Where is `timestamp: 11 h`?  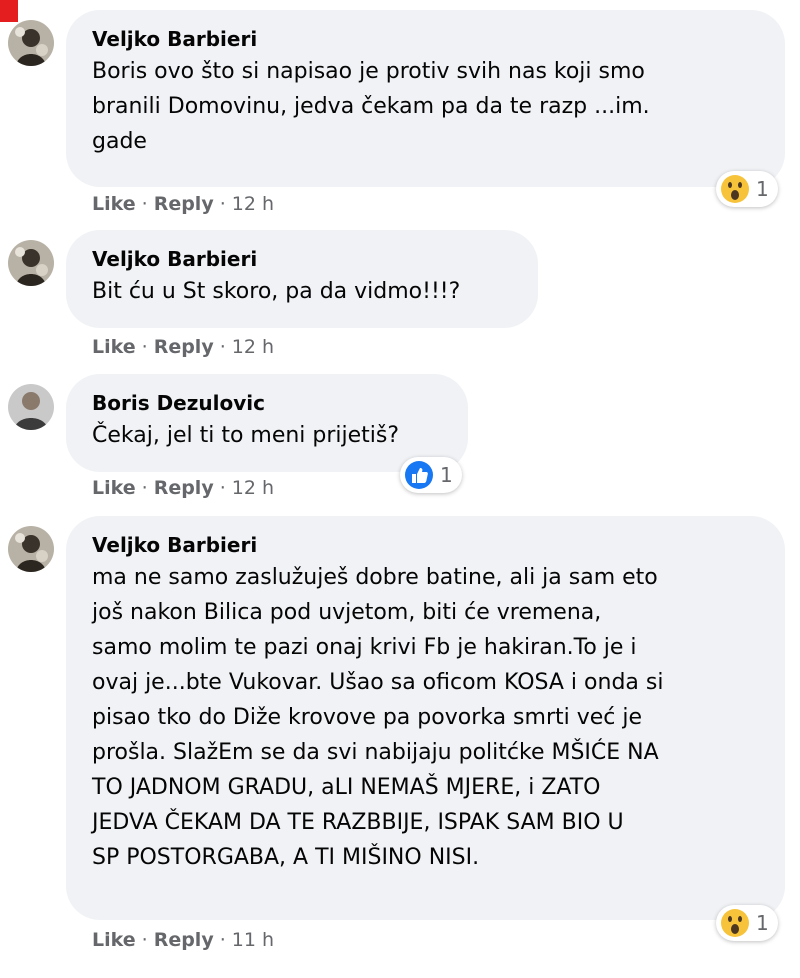 timestamp: 11 h is located at coordinates (253, 940).